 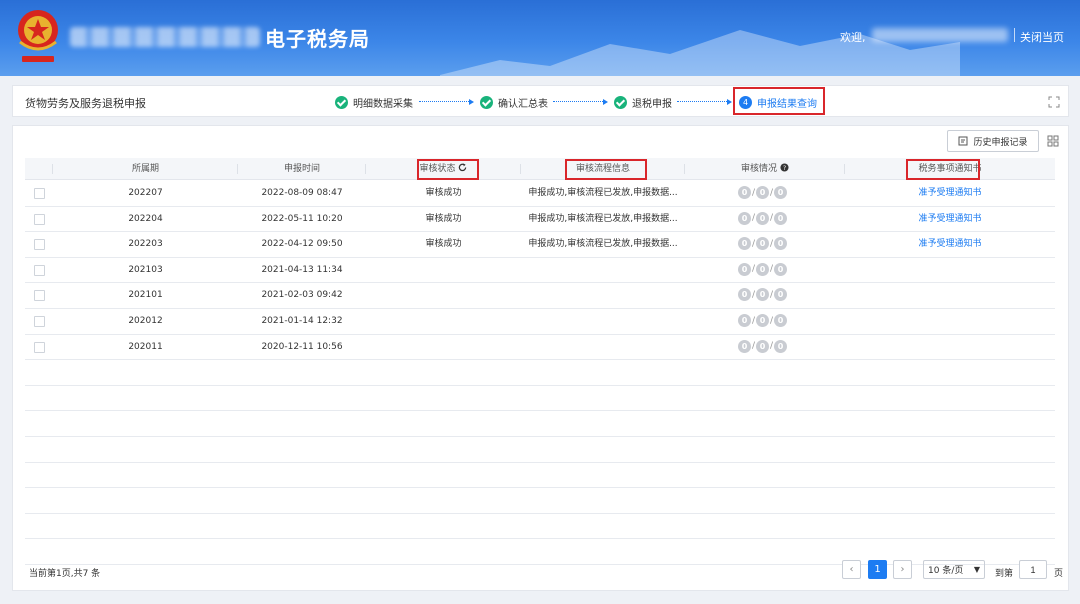 What do you see at coordinates (851, 569) in the screenshot?
I see `prev-page-button: ‹` at bounding box center [851, 569].